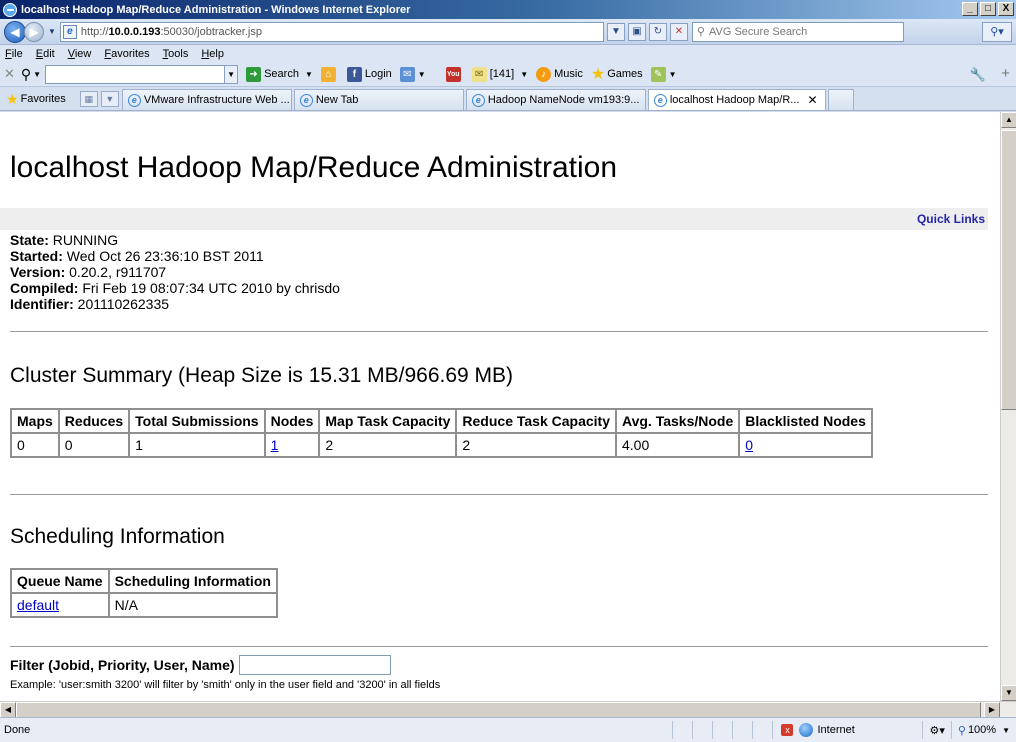  Describe the element at coordinates (209, 288) in the screenshot. I see `info-value: Fri Feb 19 08:07:34 UTC 2010 by chrisdo` at that location.